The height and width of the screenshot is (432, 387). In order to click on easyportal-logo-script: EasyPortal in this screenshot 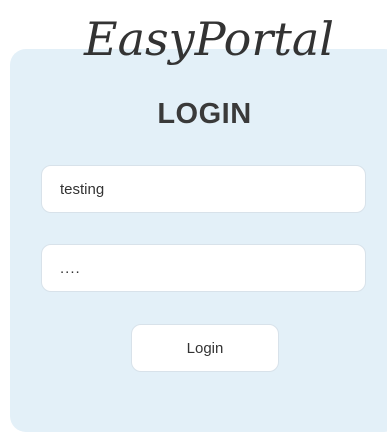, I will do `click(208, 39)`.